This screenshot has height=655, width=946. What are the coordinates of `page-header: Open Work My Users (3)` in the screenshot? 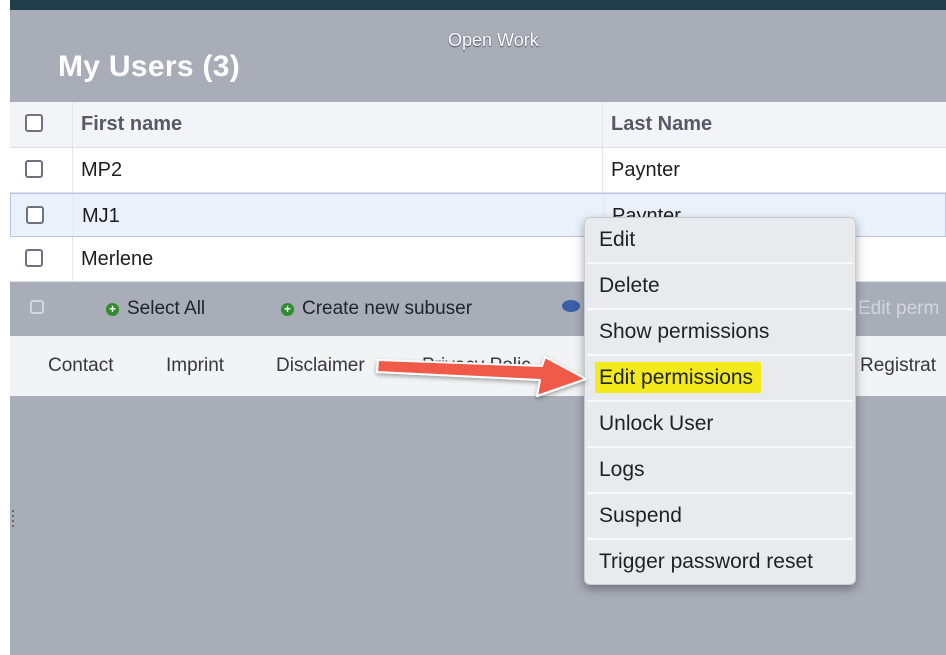 It's located at (478, 56).